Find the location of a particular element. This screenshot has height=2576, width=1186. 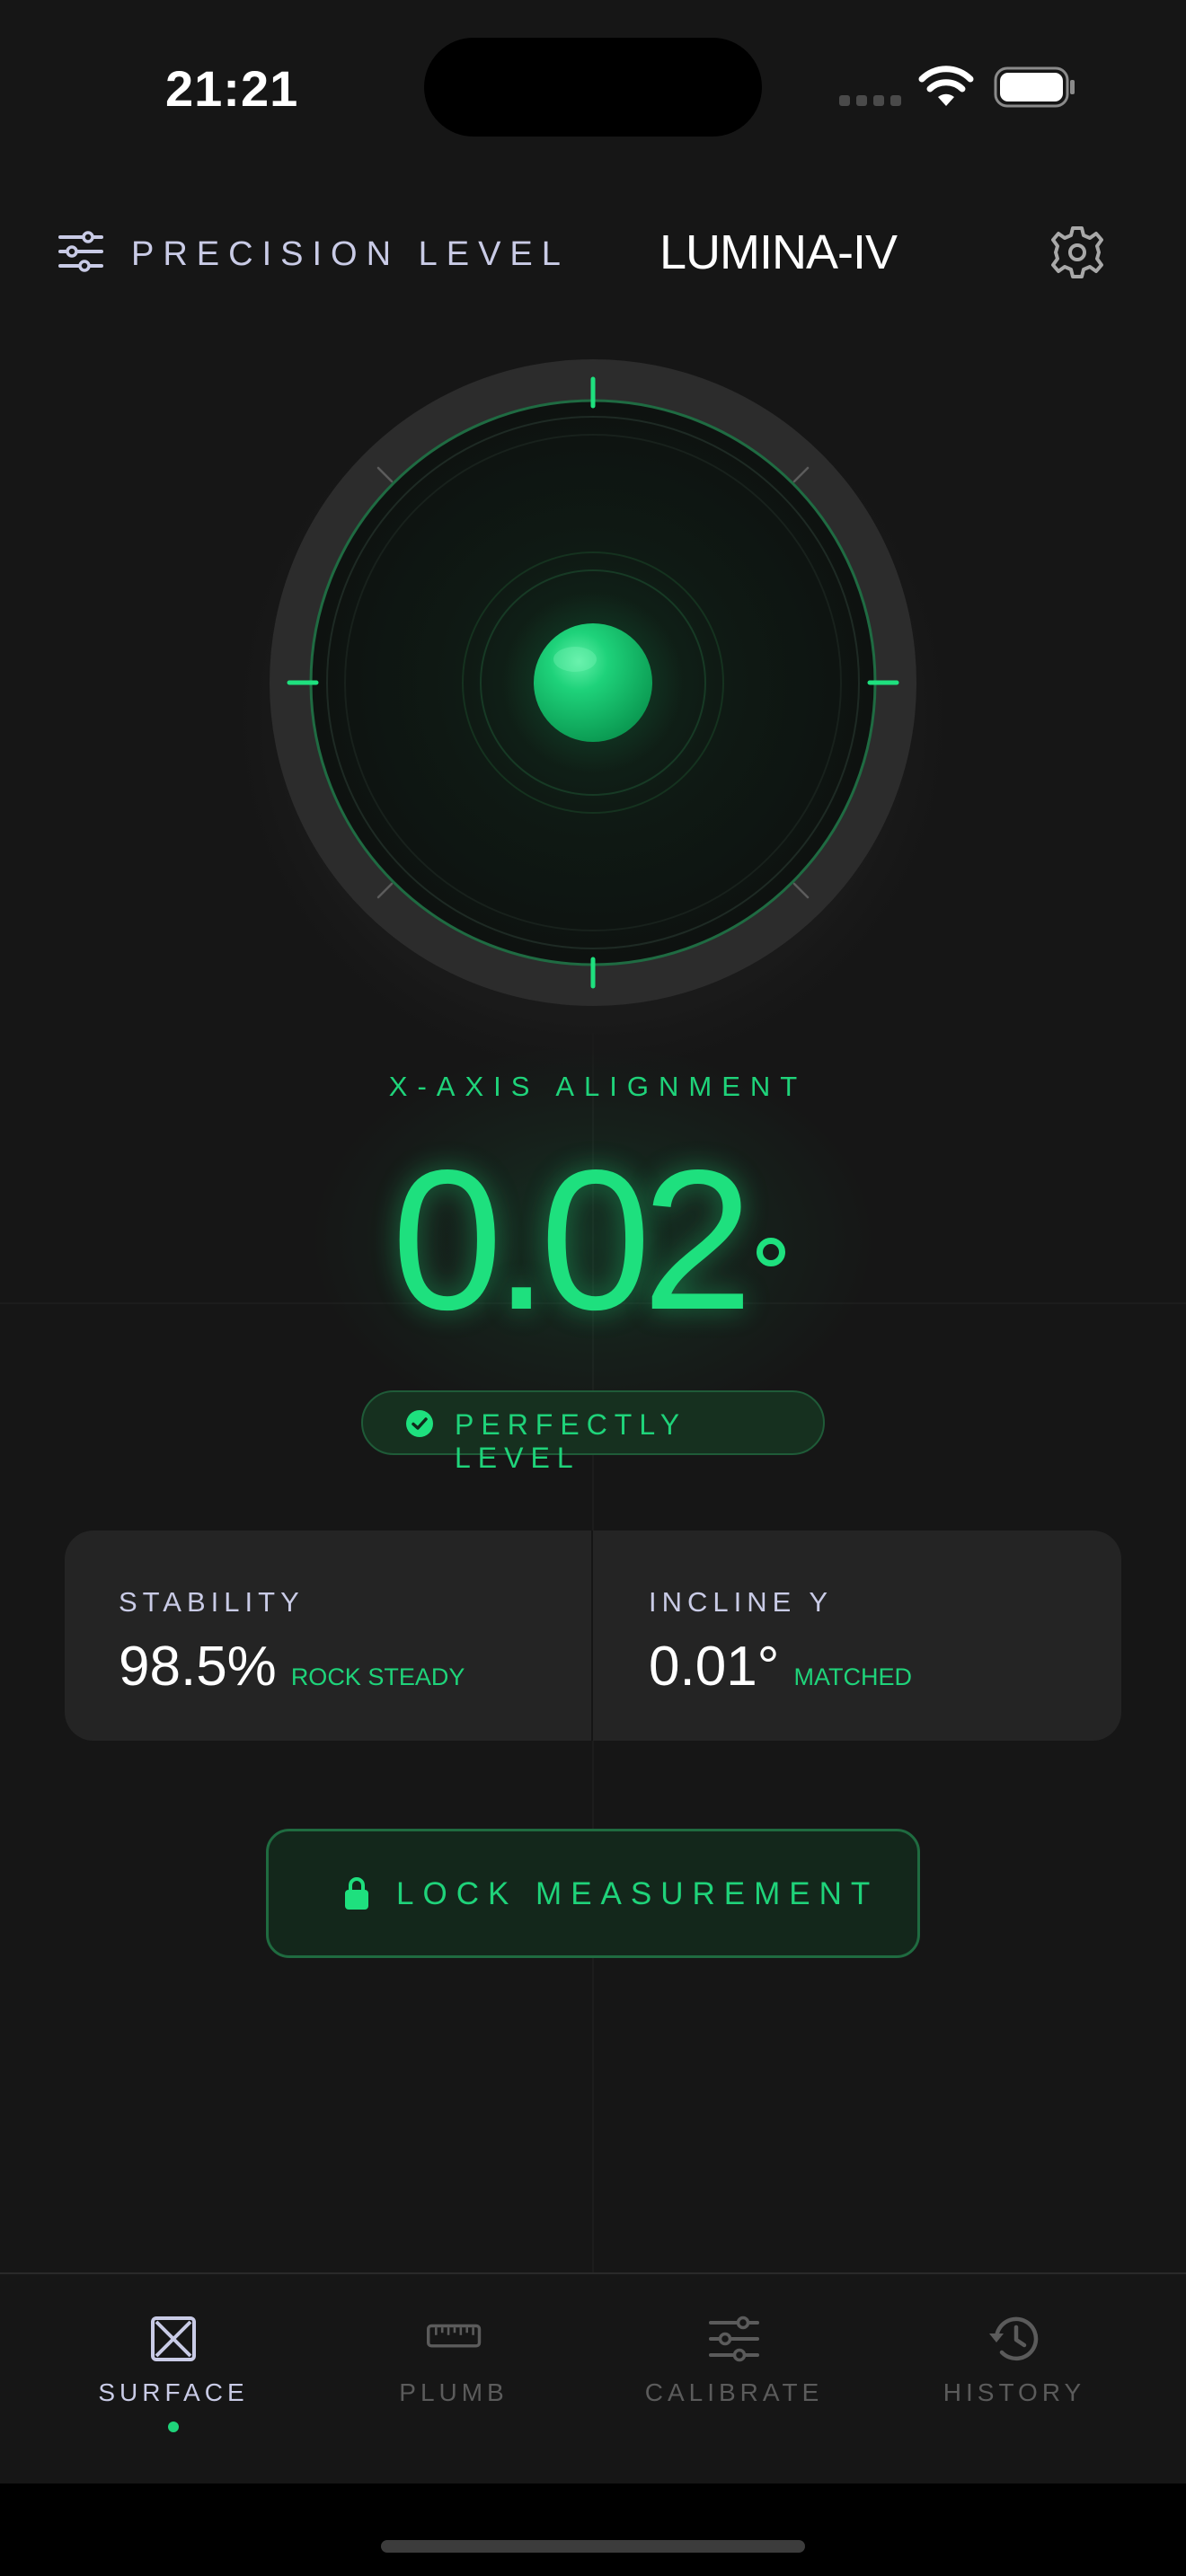

alignment-reading: 0.02 is located at coordinates (572, 1240).